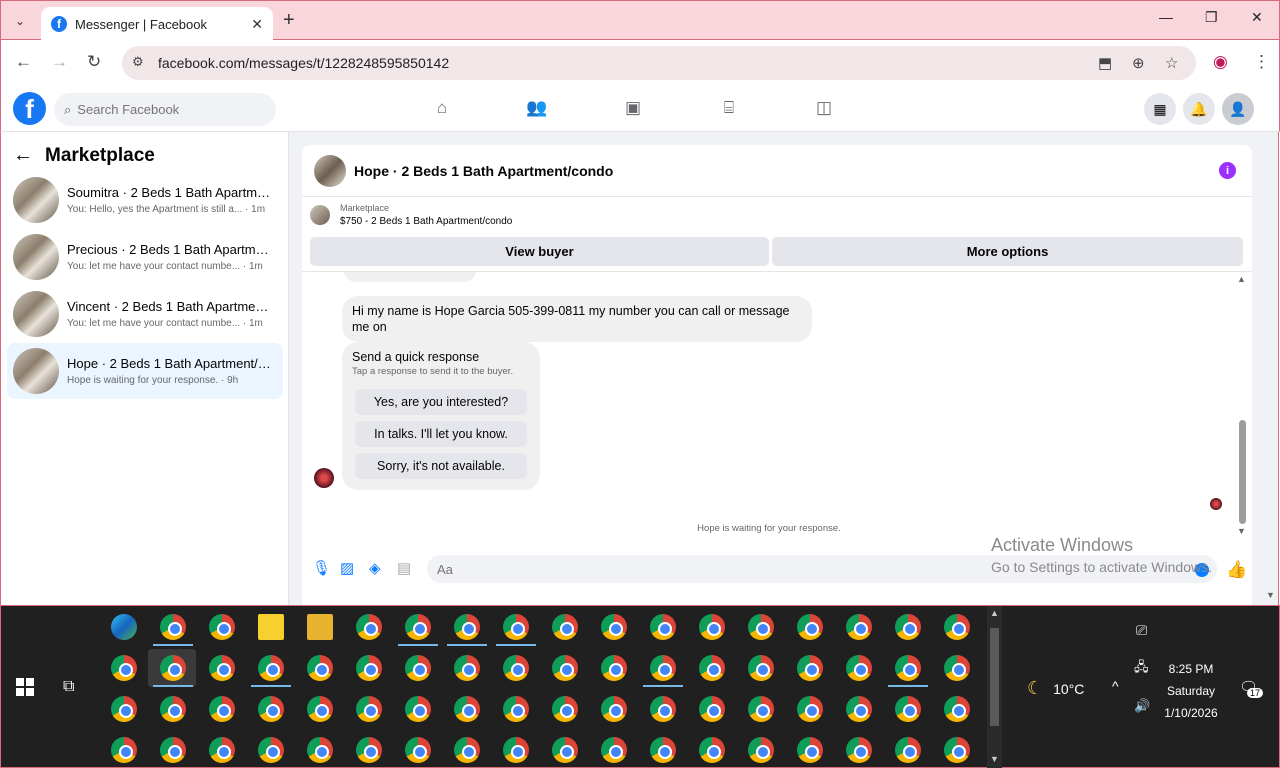 The height and width of the screenshot is (768, 1280). What do you see at coordinates (1160, 109) in the screenshot?
I see `menu-grid-icon: ▦` at bounding box center [1160, 109].